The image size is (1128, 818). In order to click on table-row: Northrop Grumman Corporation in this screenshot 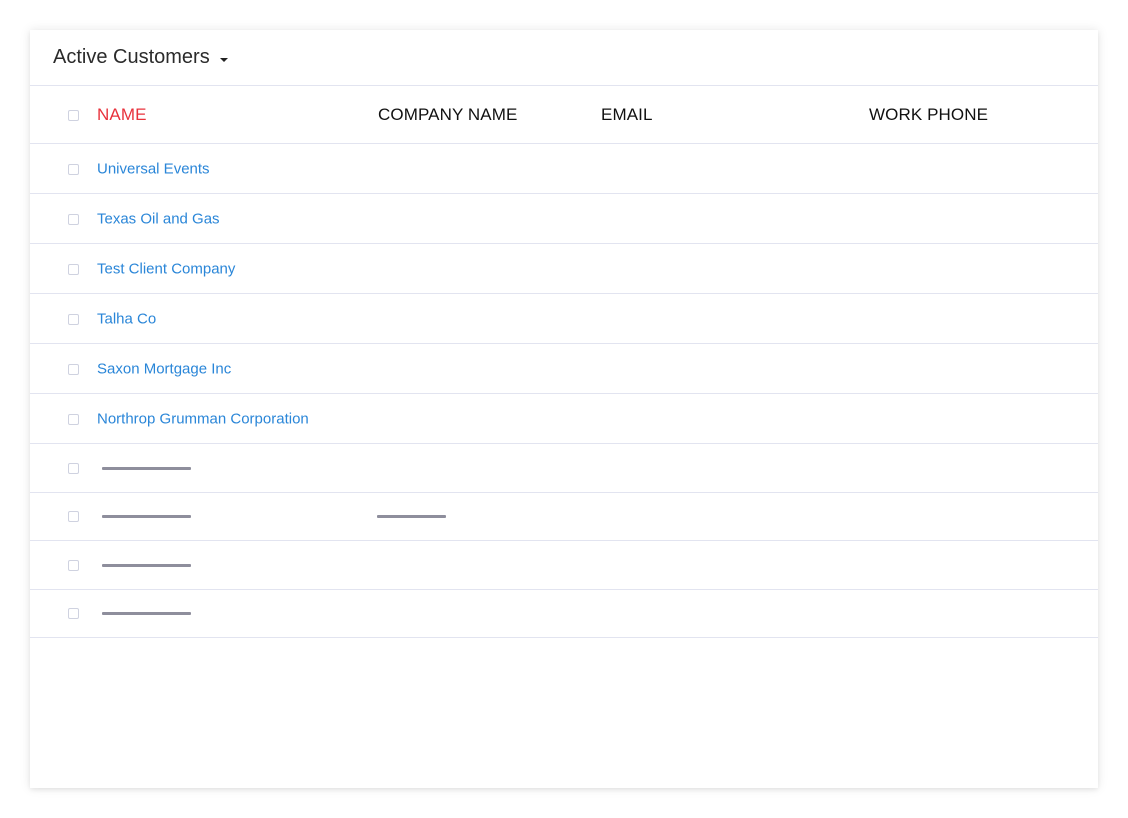, I will do `click(564, 419)`.